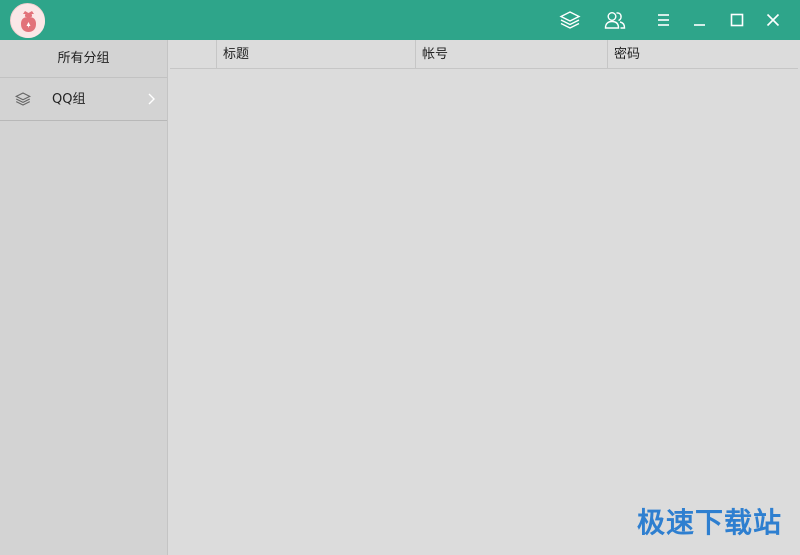  Describe the element at coordinates (151, 99) in the screenshot. I see `chevron-right-icon` at that location.